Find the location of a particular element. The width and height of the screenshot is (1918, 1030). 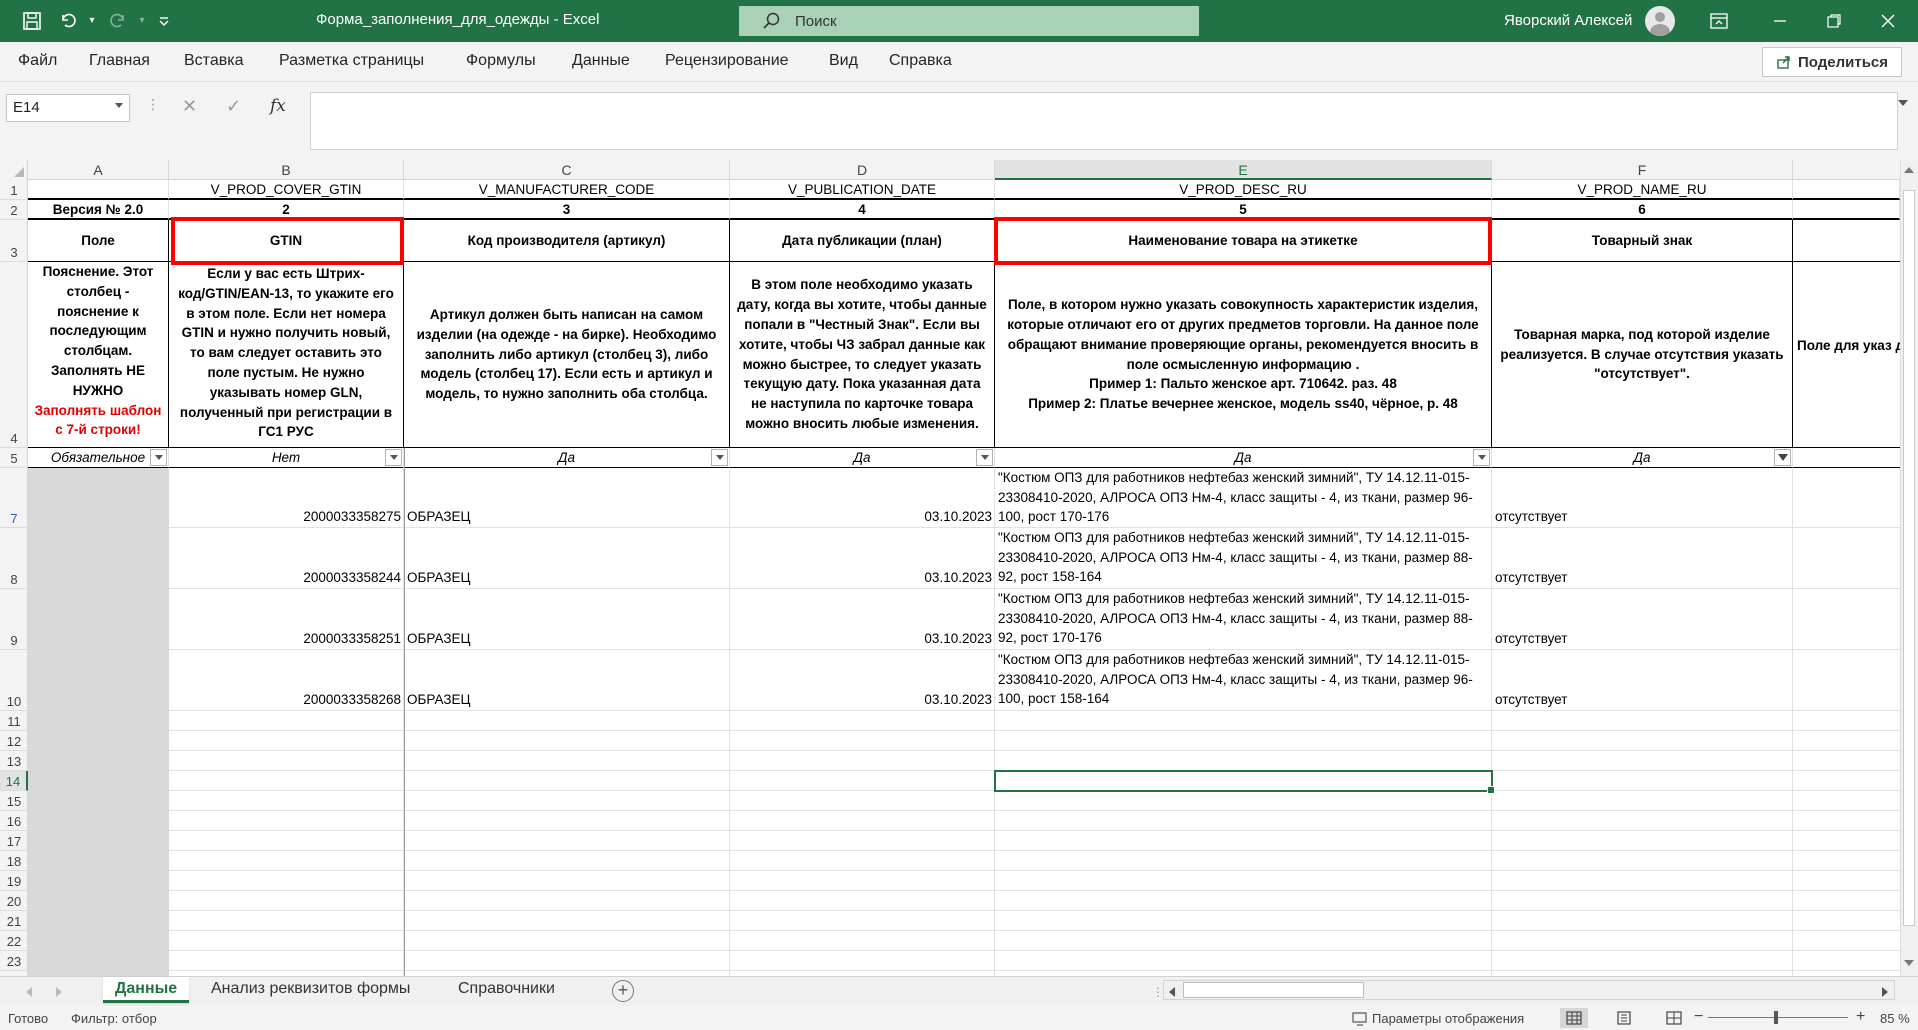

redo-icon is located at coordinates (118, 21).